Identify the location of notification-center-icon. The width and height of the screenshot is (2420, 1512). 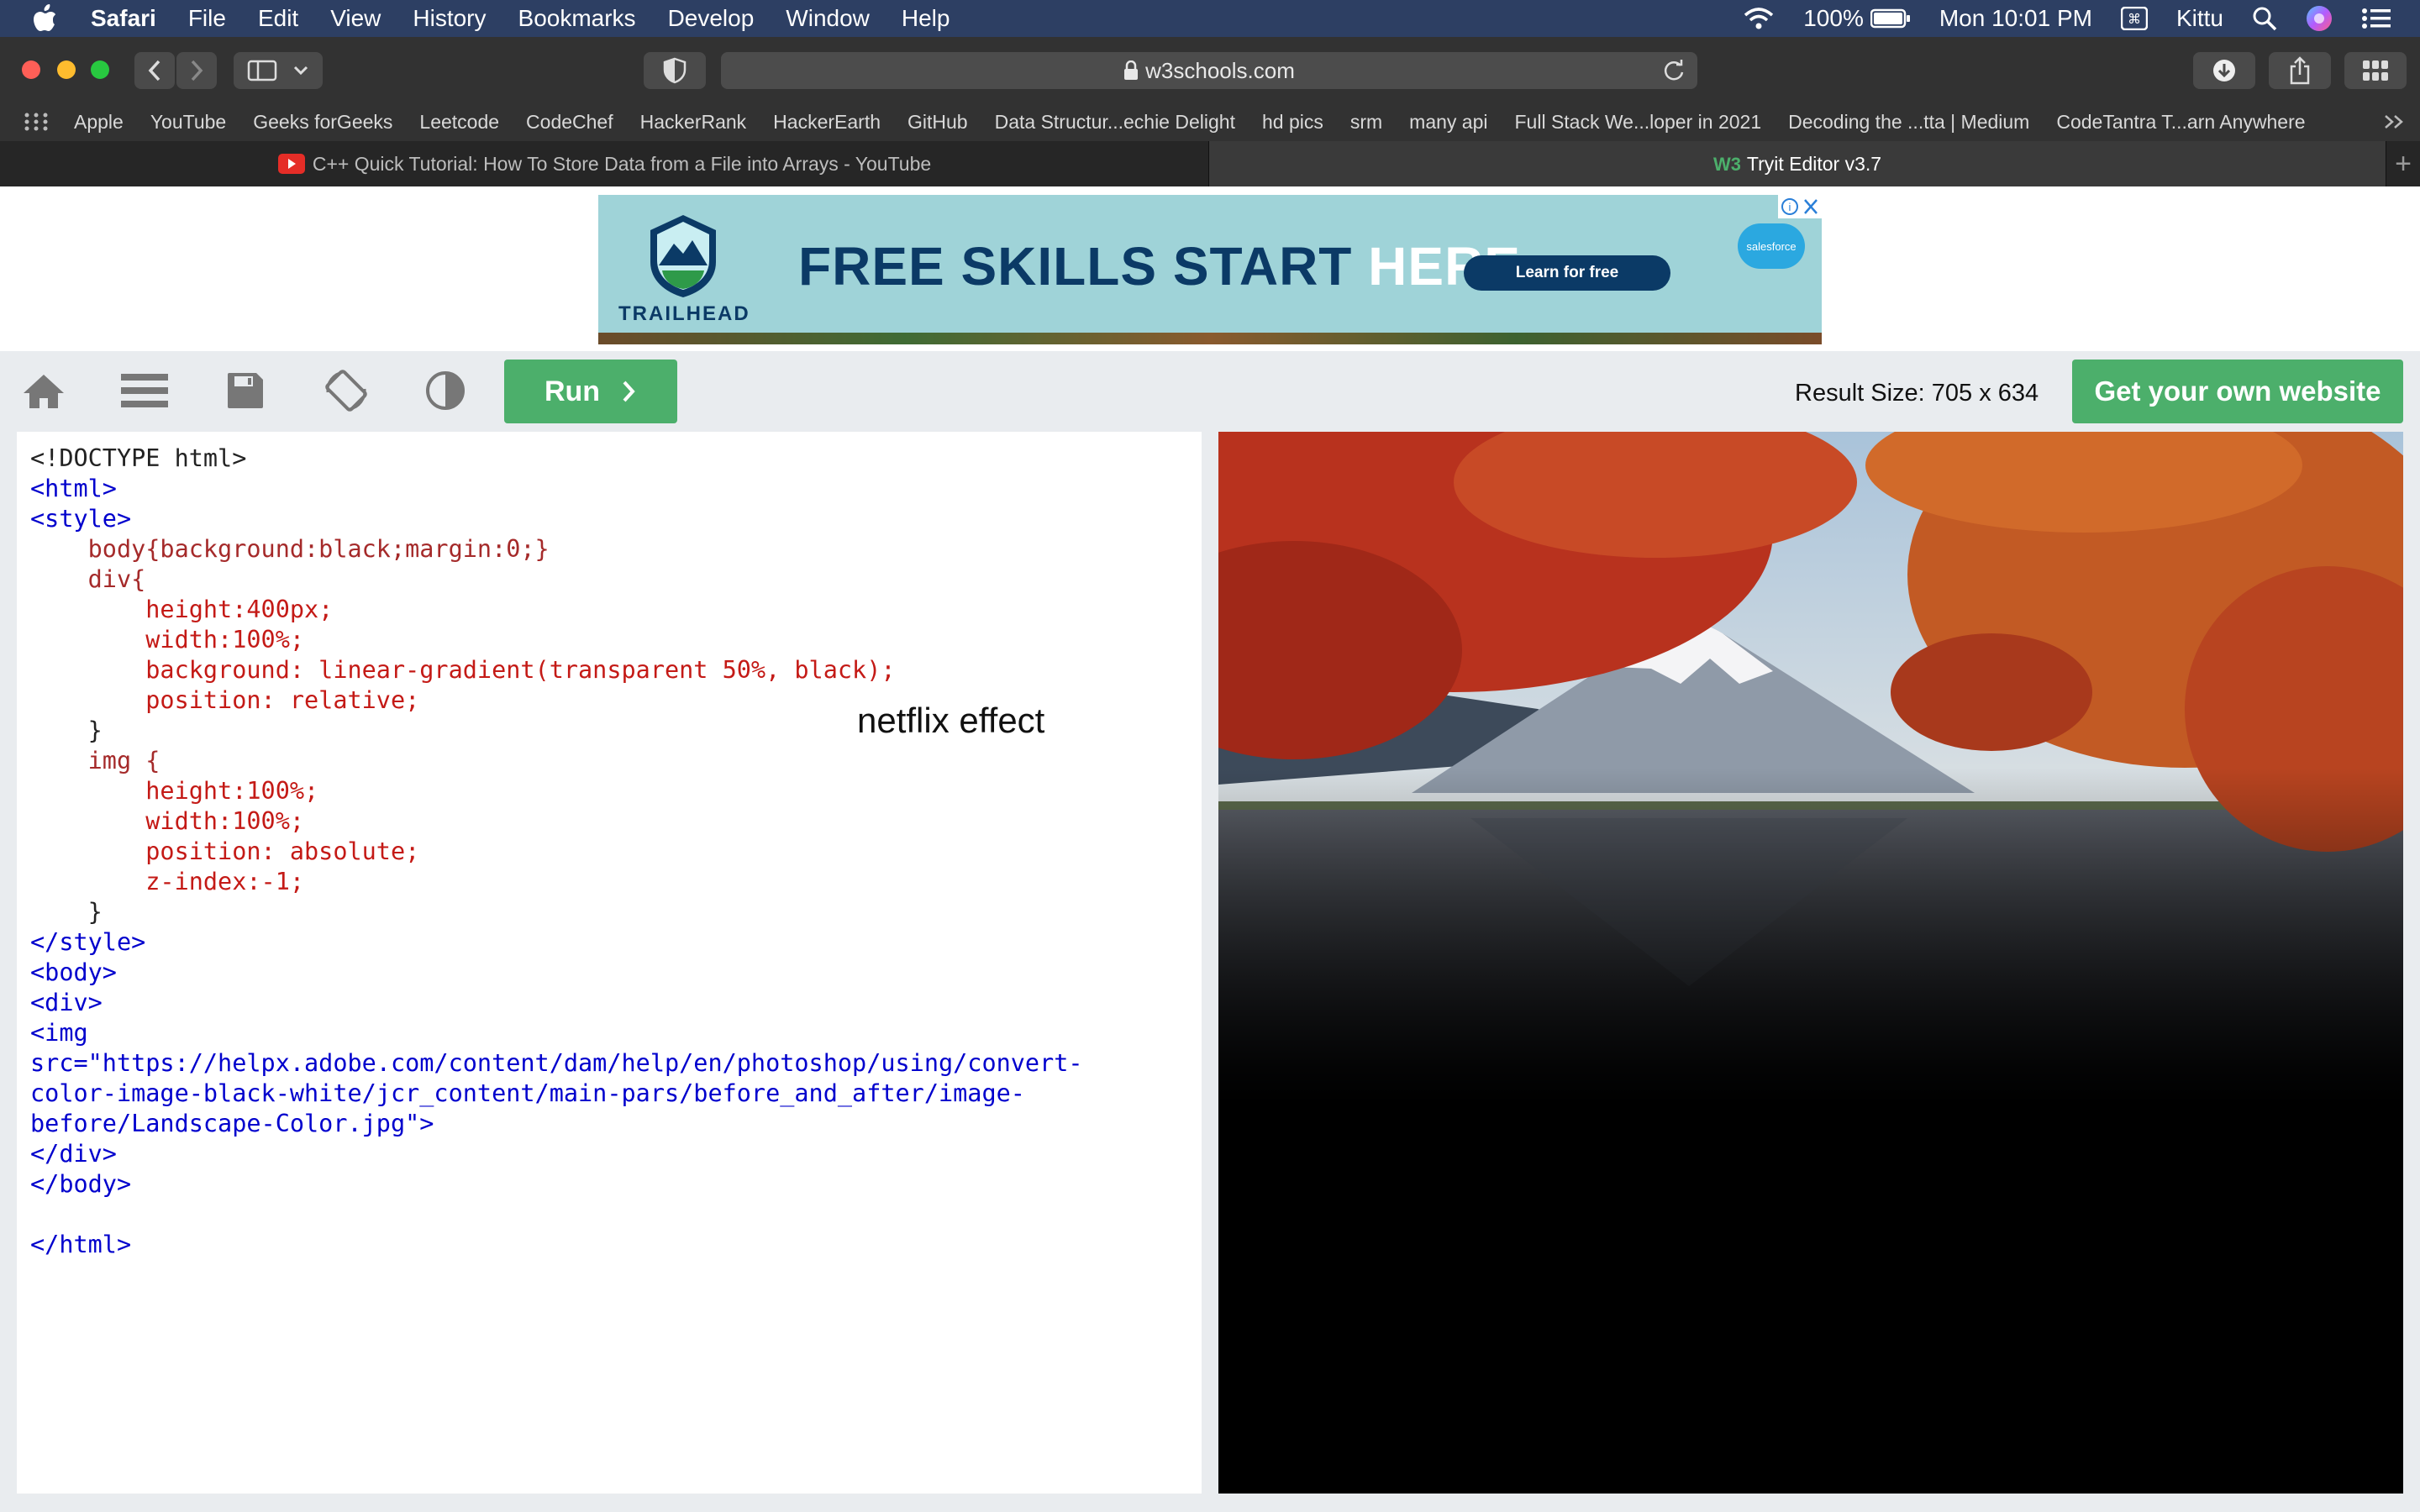
(2376, 18).